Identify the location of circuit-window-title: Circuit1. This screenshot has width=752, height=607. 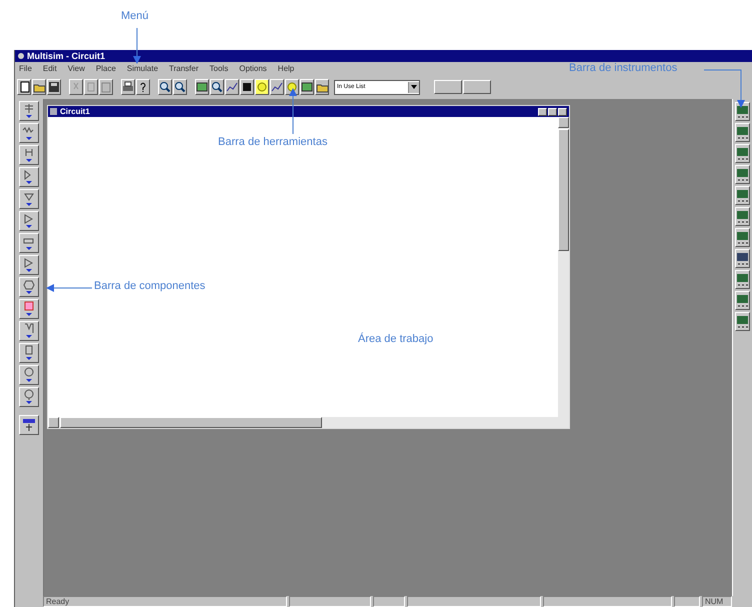
(75, 112).